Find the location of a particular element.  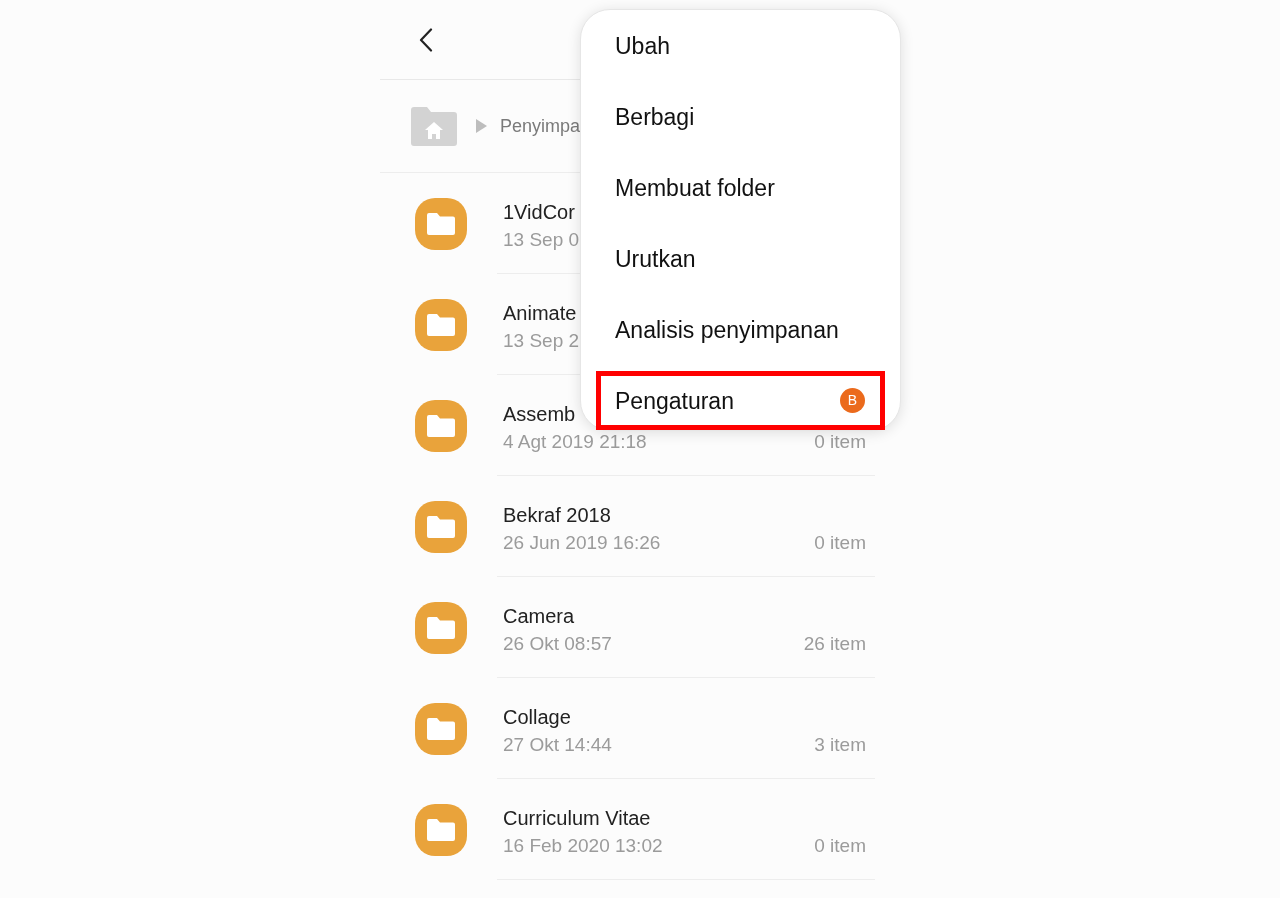

folder-name: 1VidCor is located at coordinates (539, 212).